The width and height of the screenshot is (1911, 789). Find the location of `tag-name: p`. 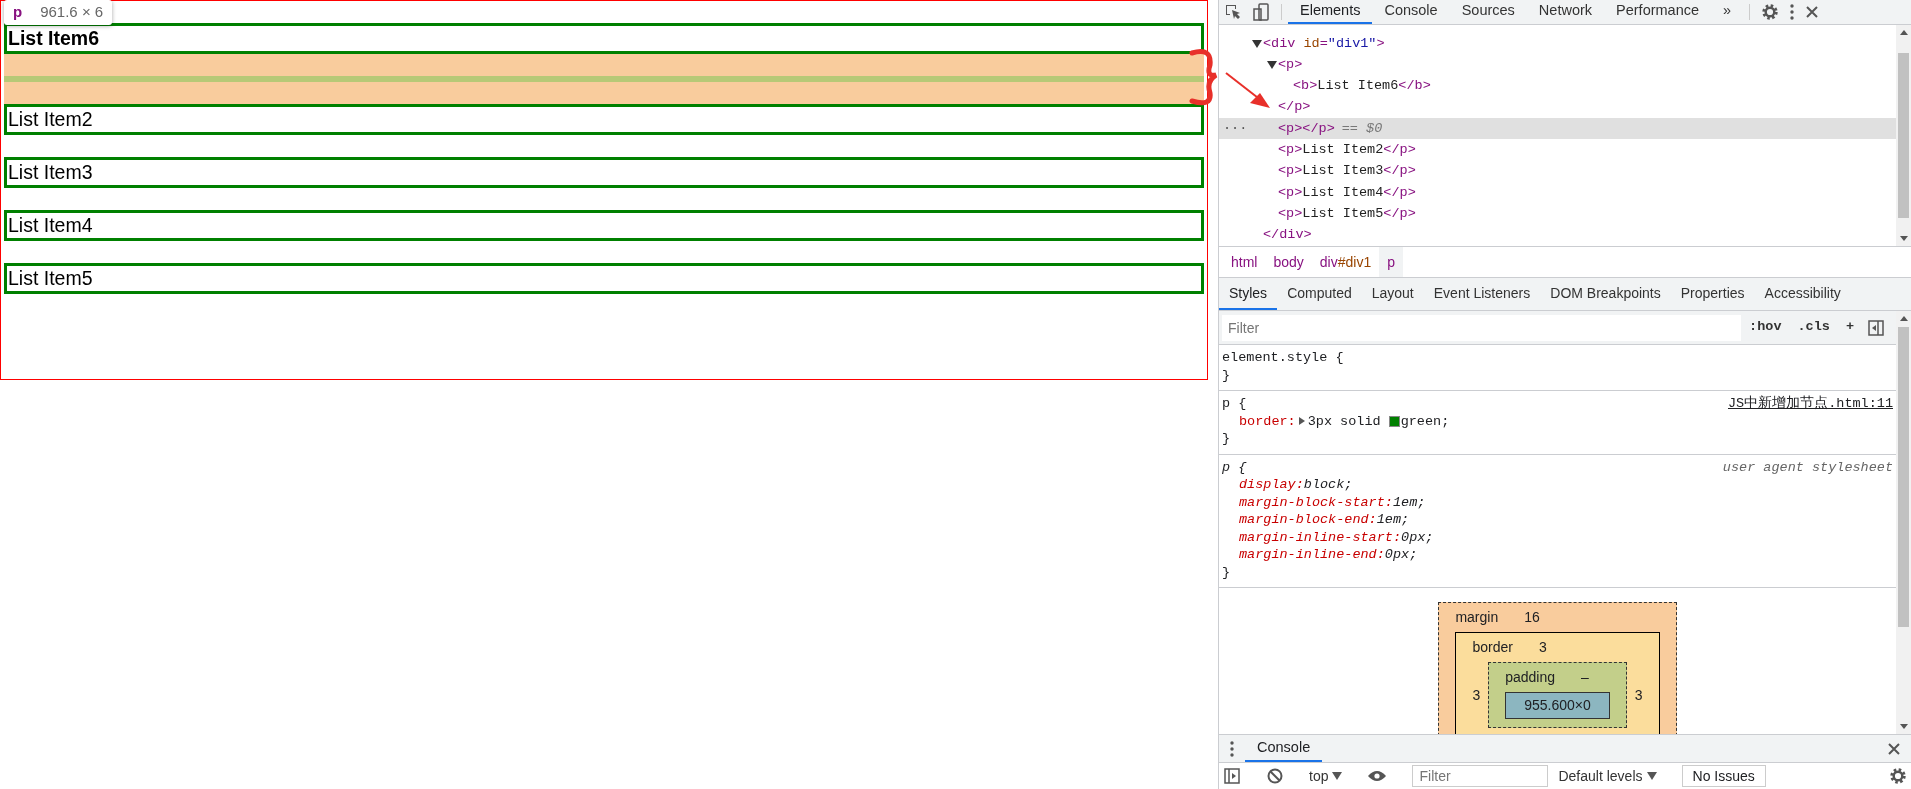

tag-name: p is located at coordinates (18, 12).